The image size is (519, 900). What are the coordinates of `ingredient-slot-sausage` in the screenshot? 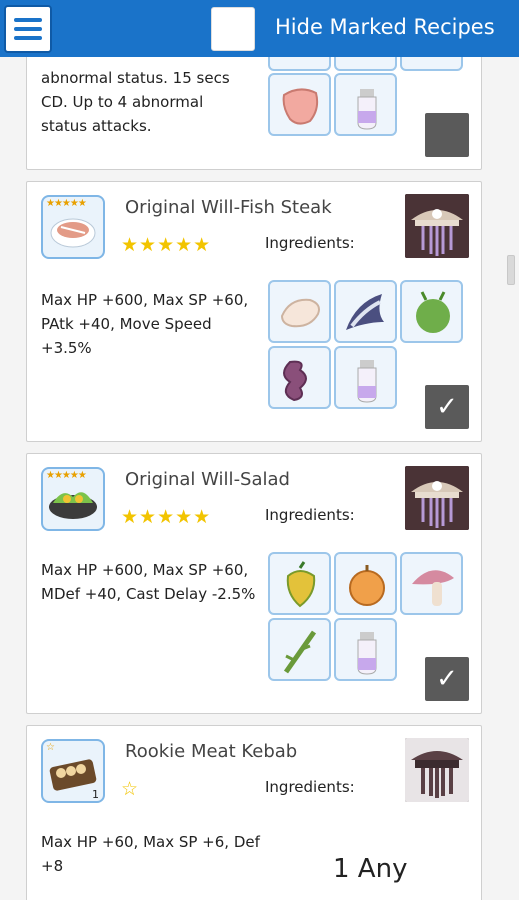 It's located at (299, 377).